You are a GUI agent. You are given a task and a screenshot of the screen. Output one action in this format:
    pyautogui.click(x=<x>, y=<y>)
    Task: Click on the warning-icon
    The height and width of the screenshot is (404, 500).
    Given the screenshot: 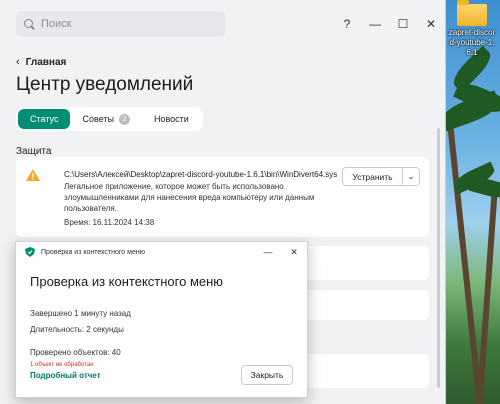 What is the action you would take?
    pyautogui.click(x=33, y=175)
    